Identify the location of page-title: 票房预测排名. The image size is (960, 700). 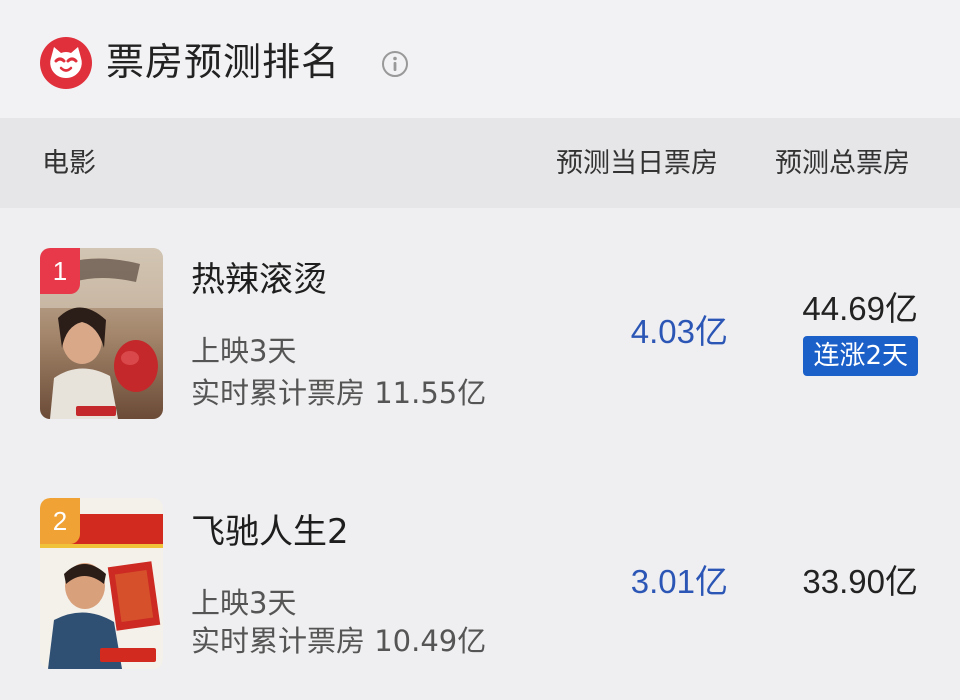
(223, 62).